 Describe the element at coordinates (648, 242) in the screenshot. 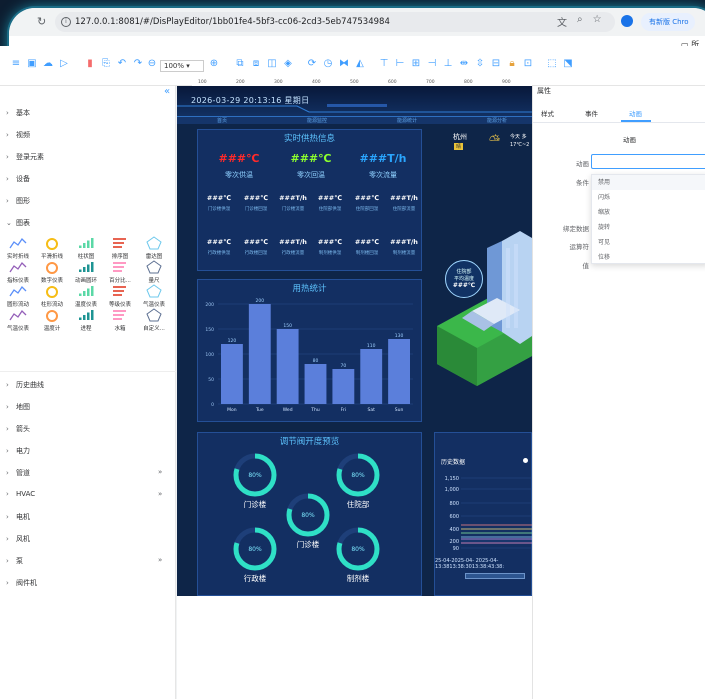

I see `dropdown-option: 可见` at that location.